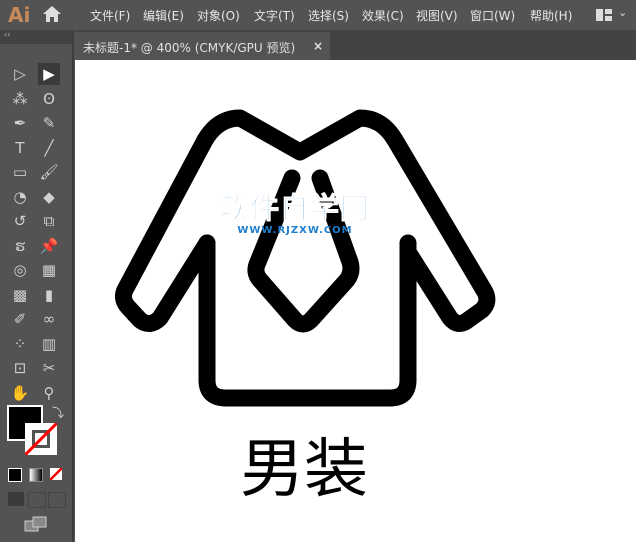 The image size is (636, 542). What do you see at coordinates (295, 208) in the screenshot?
I see `watermark-title: 软件自学网` at bounding box center [295, 208].